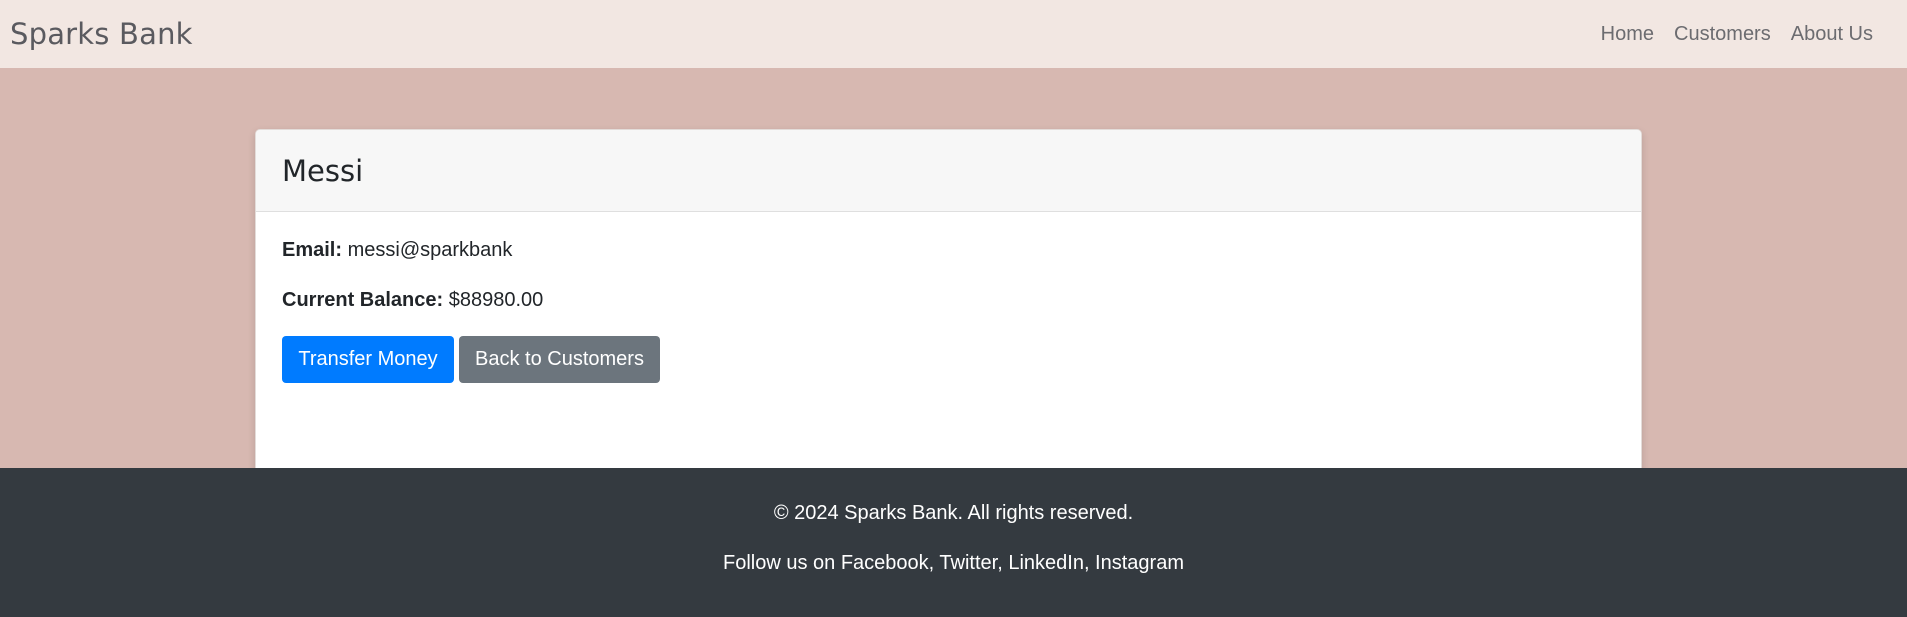 The height and width of the screenshot is (617, 1907). I want to click on balance-value: $88980.00, so click(496, 300).